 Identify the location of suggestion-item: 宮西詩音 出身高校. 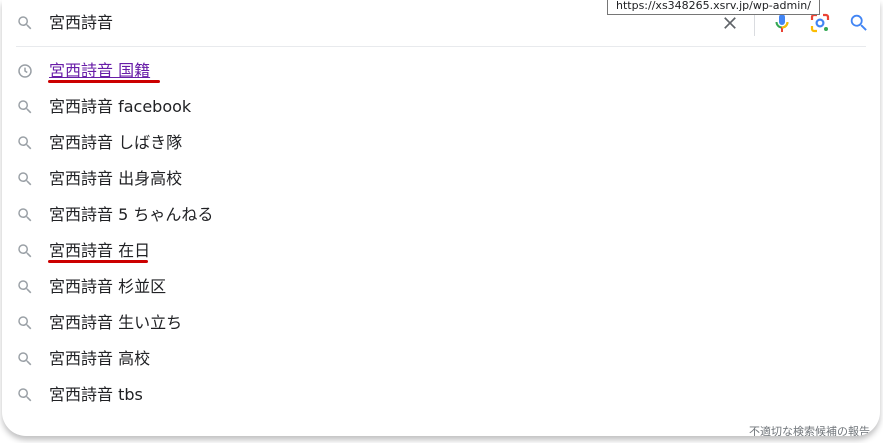
(441, 179).